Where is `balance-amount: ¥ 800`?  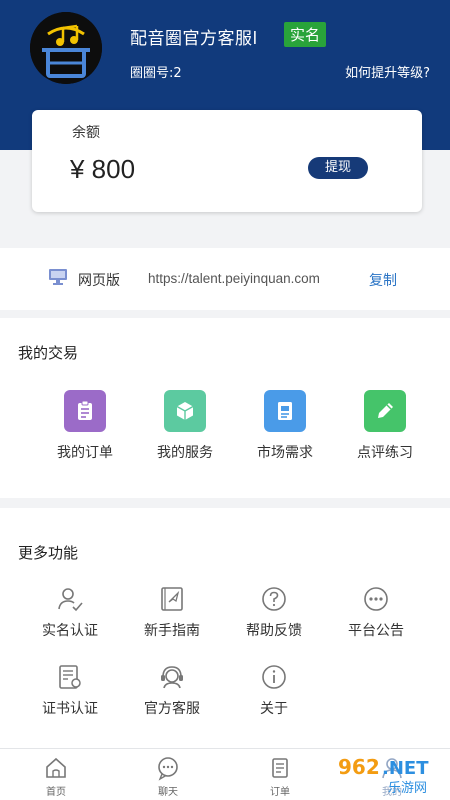
balance-amount: ¥ 800 is located at coordinates (103, 169).